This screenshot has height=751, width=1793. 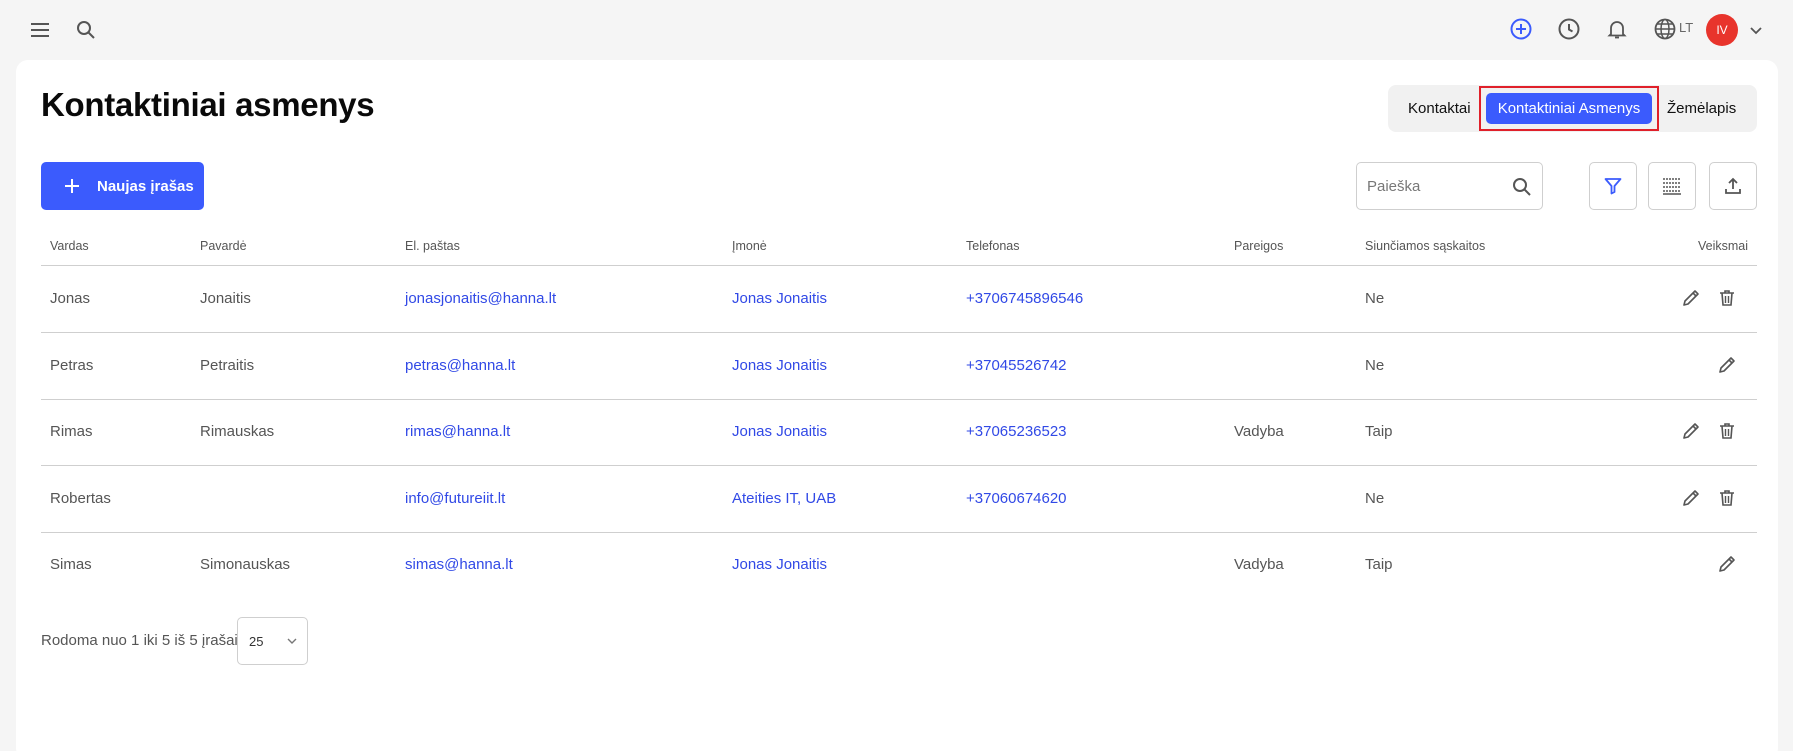 I want to click on cell-company-link: Ateities IT, UAB, so click(x=784, y=498).